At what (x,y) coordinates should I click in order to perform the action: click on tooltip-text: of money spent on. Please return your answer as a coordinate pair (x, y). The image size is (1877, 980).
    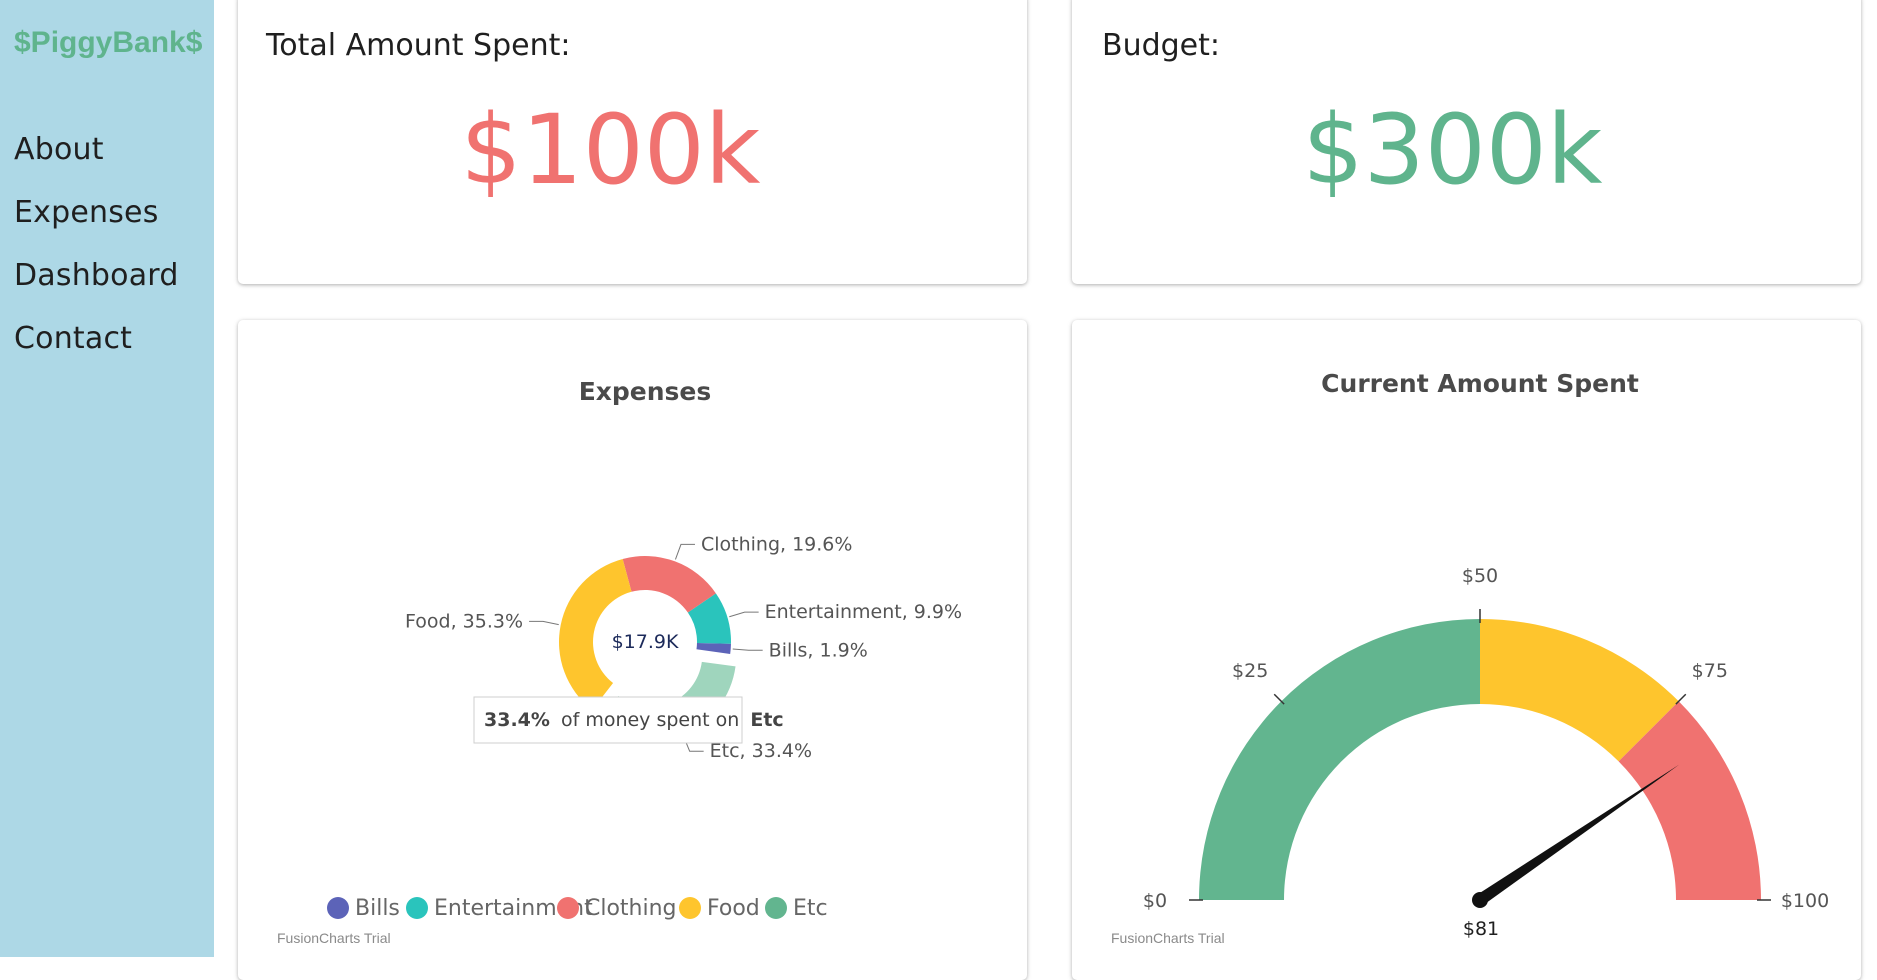
    Looking at the image, I should click on (650, 720).